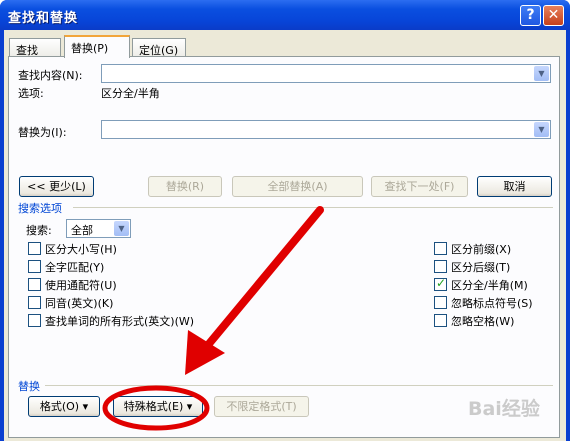 This screenshot has height=441, width=570. Describe the element at coordinates (29, 386) in the screenshot. I see `replace-section-title: 替换` at that location.